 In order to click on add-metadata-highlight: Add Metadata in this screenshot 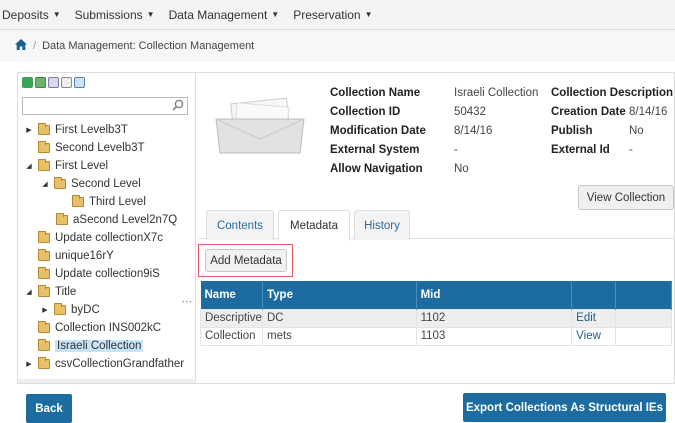, I will do `click(245, 260)`.